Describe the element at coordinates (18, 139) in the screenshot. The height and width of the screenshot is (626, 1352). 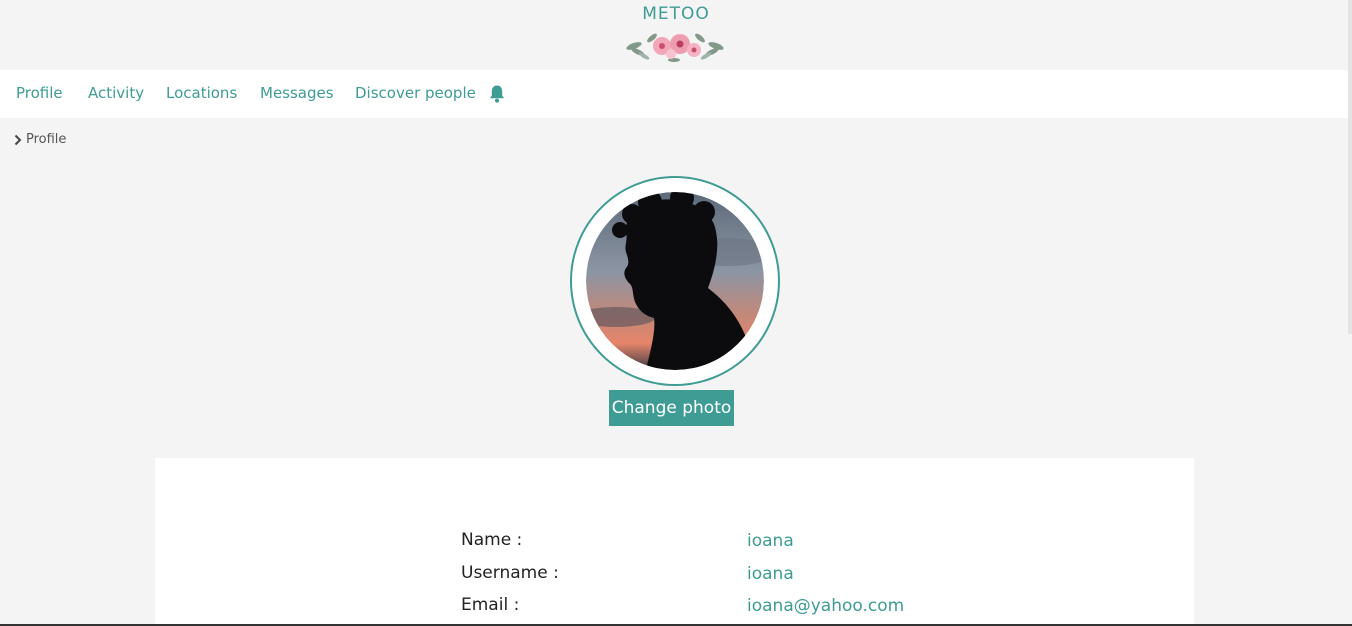
I see `chevron-right-icon` at that location.